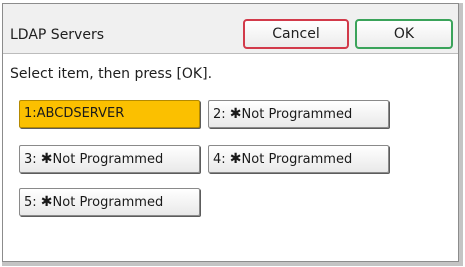 The width and height of the screenshot is (465, 267). Describe the element at coordinates (219, 159) in the screenshot. I see `item-number: 4:` at that location.